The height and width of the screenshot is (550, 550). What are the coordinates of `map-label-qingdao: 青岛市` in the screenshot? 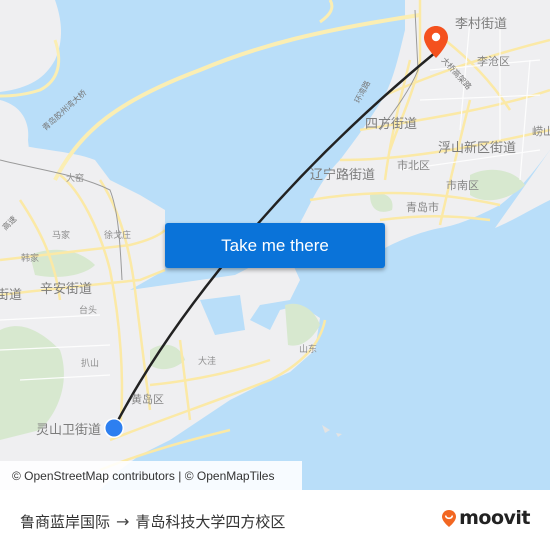 It's located at (422, 207).